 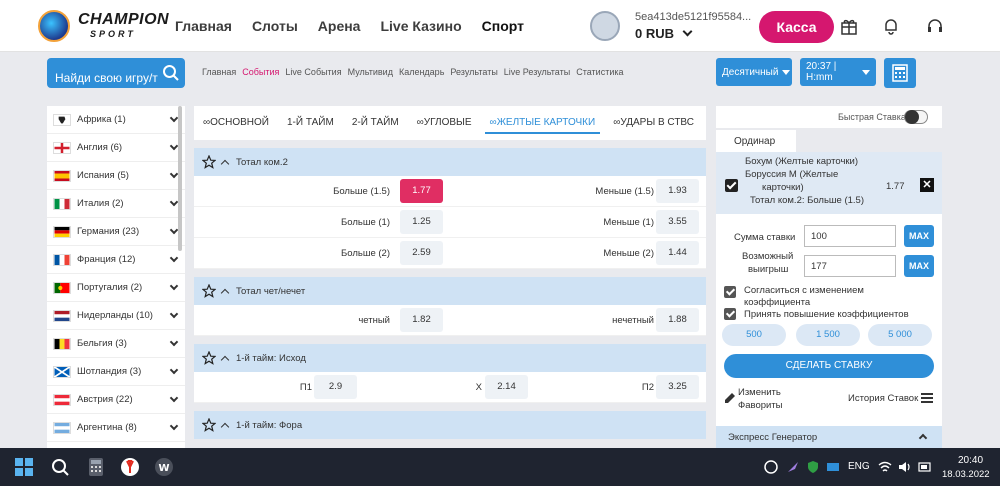 I want to click on market-header: Тотал чет/нечет, so click(x=450, y=291).